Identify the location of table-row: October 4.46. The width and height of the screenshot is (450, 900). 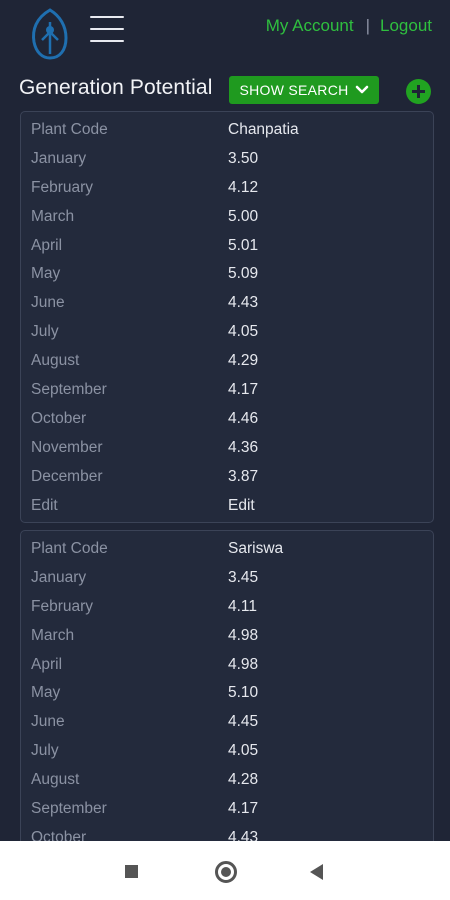
(227, 418).